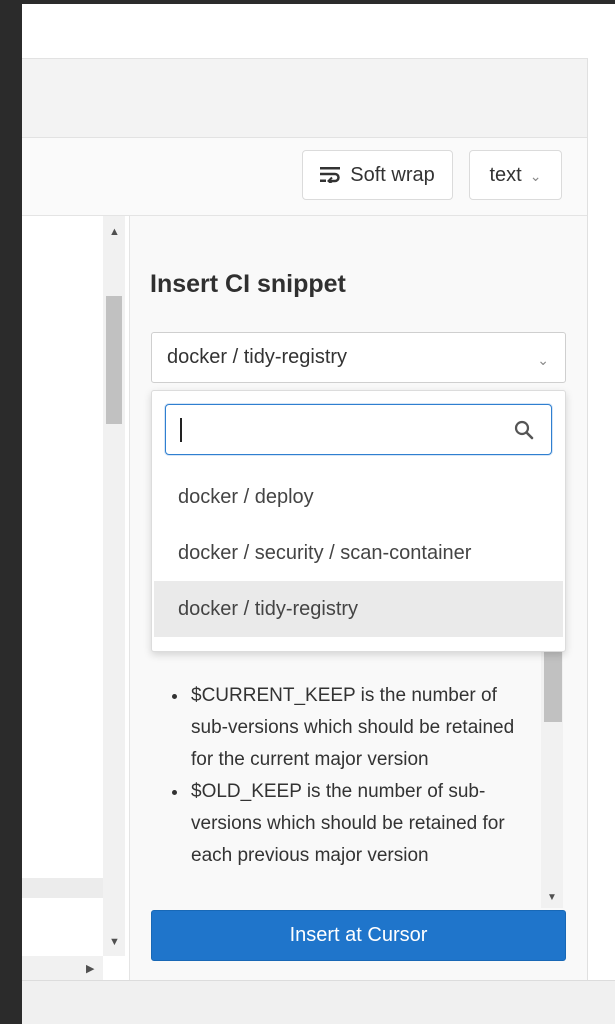  What do you see at coordinates (358, 429) in the screenshot?
I see `search-input` at bounding box center [358, 429].